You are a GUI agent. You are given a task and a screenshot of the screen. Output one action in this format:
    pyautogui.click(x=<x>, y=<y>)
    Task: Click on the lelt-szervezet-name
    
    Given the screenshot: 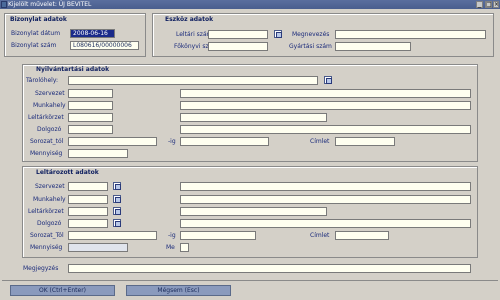 What is the action you would take?
    pyautogui.click(x=325, y=186)
    